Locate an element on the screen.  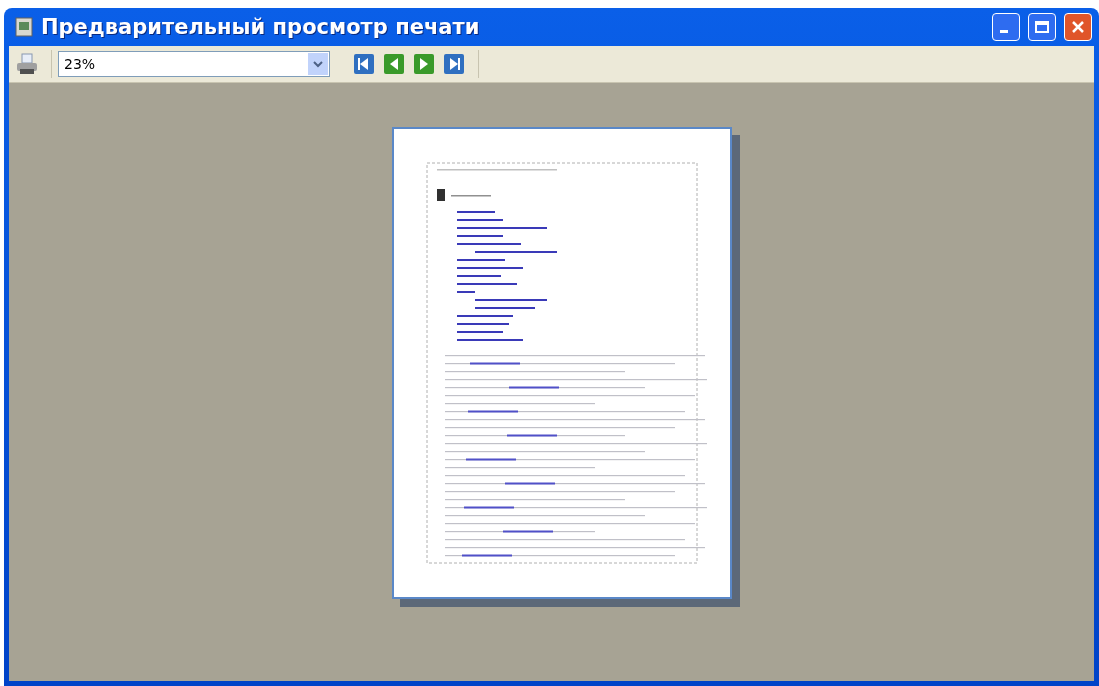
maximize-icon is located at coordinates (1042, 27).